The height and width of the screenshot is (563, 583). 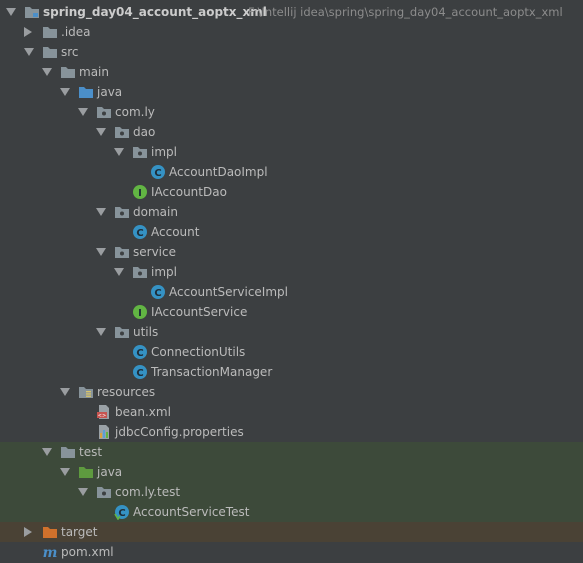 What do you see at coordinates (291, 252) in the screenshot?
I see `tree-row: service` at bounding box center [291, 252].